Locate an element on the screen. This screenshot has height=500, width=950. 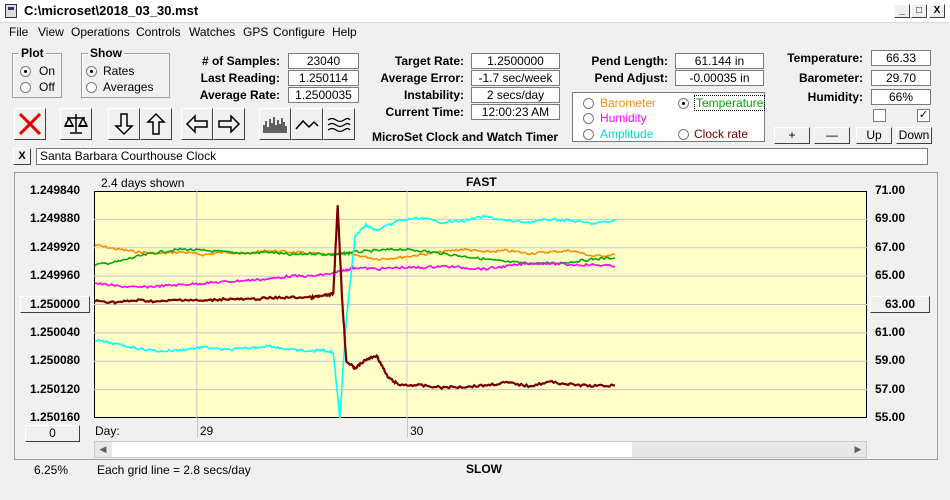
app-icon is located at coordinates (11, 11).